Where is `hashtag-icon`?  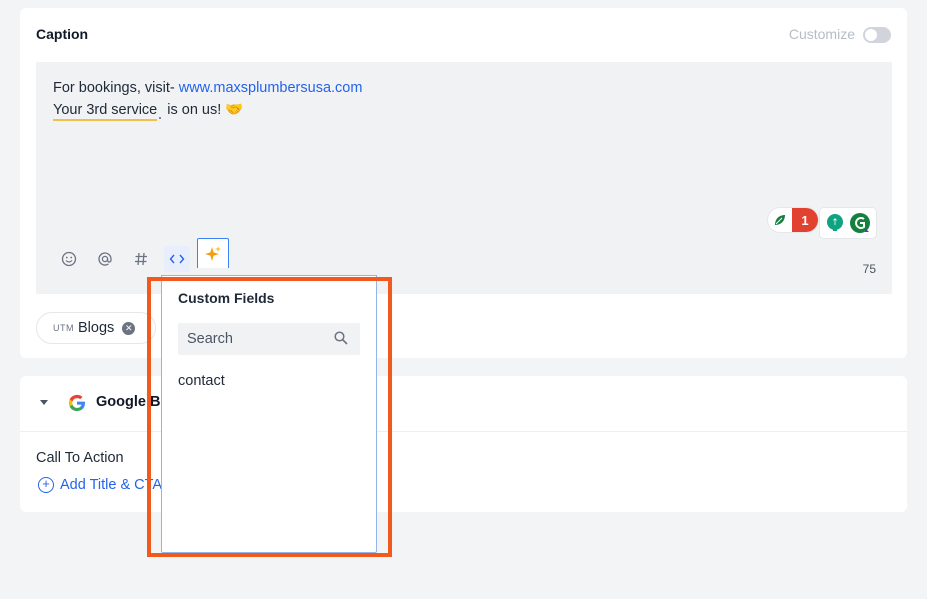 hashtag-icon is located at coordinates (141, 259).